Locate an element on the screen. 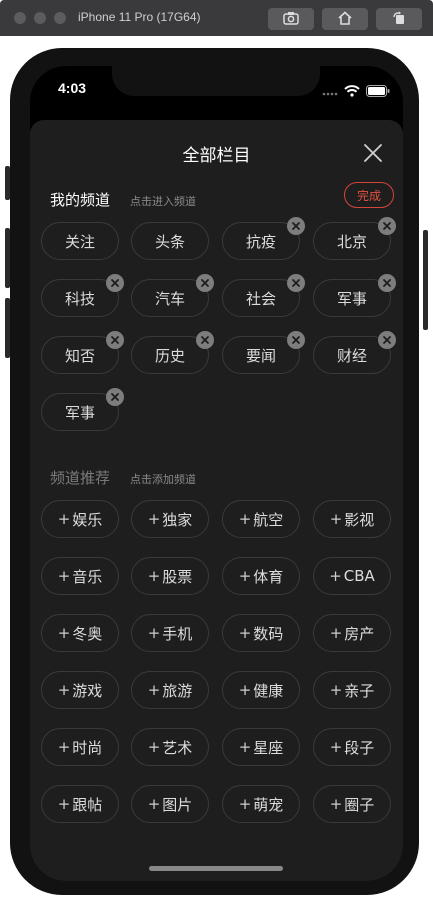 This screenshot has height=899, width=433. screenshot-button is located at coordinates (291, 19).